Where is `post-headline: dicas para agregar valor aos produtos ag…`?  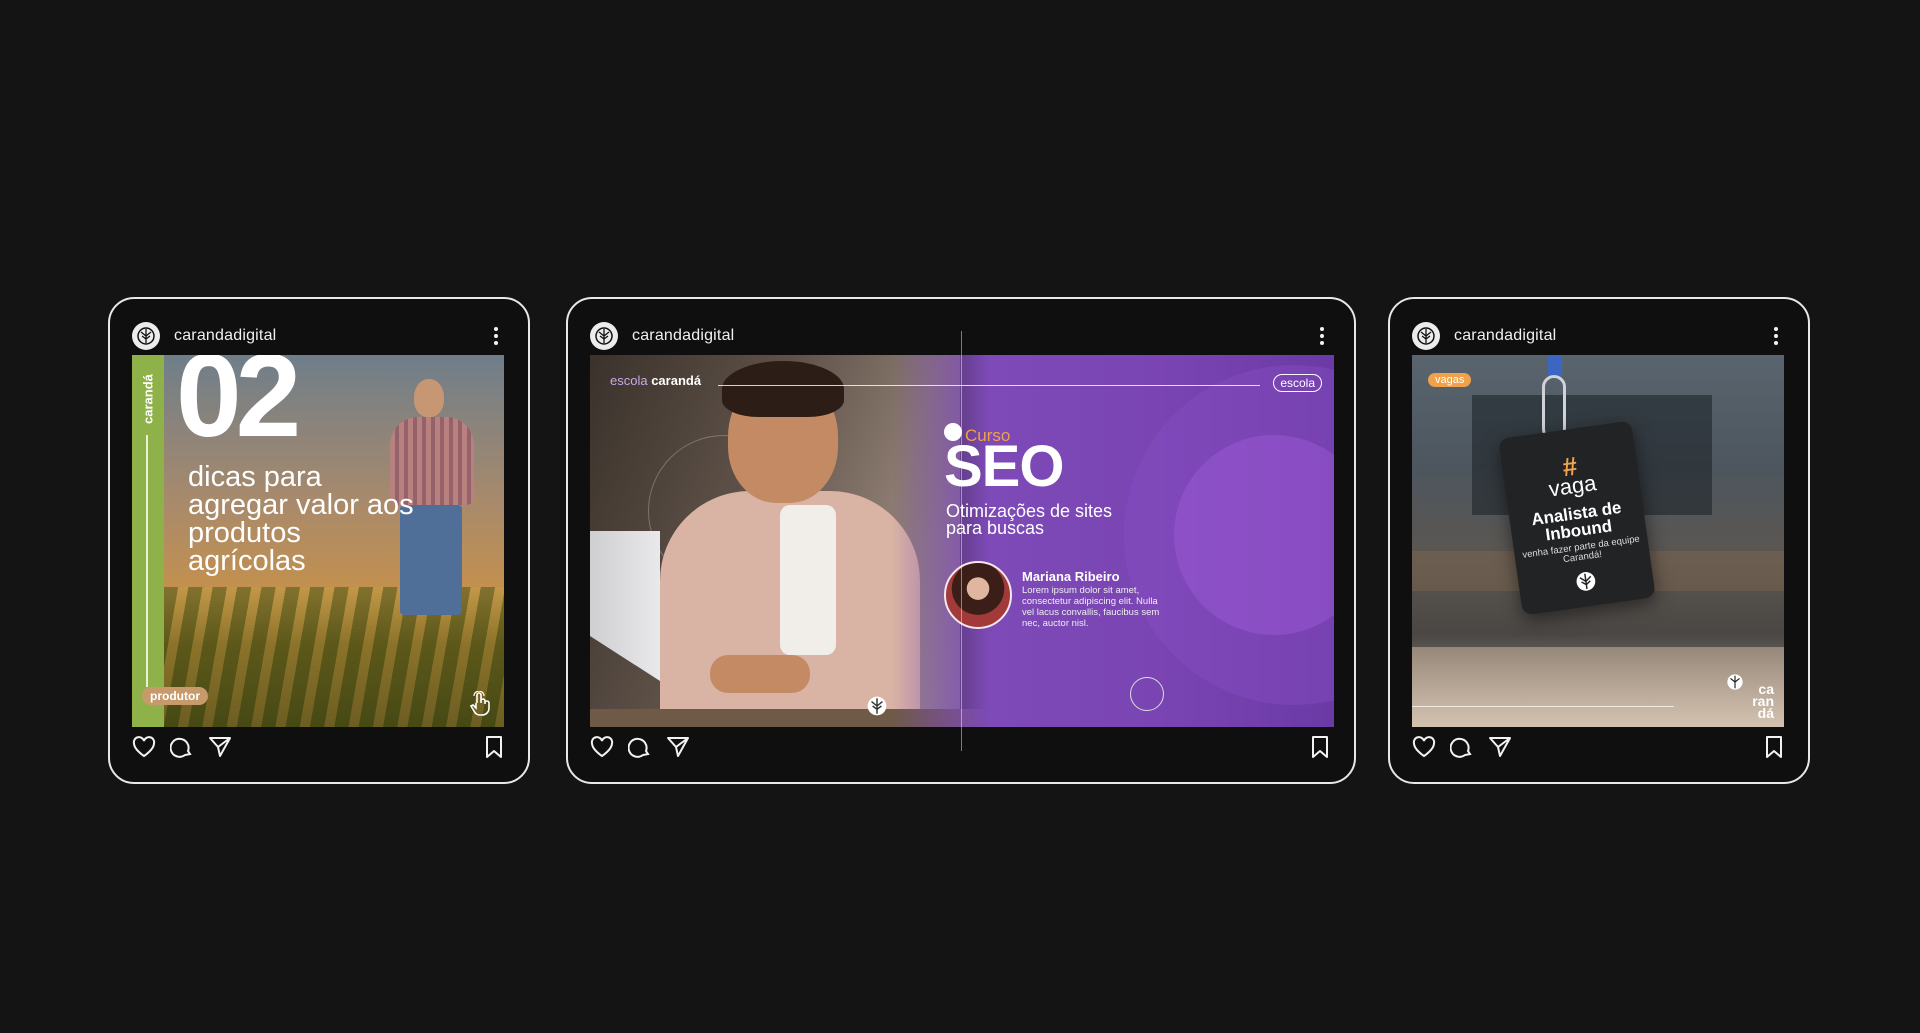
post-headline: dicas para agregar valor aos produtos ag… is located at coordinates (301, 519).